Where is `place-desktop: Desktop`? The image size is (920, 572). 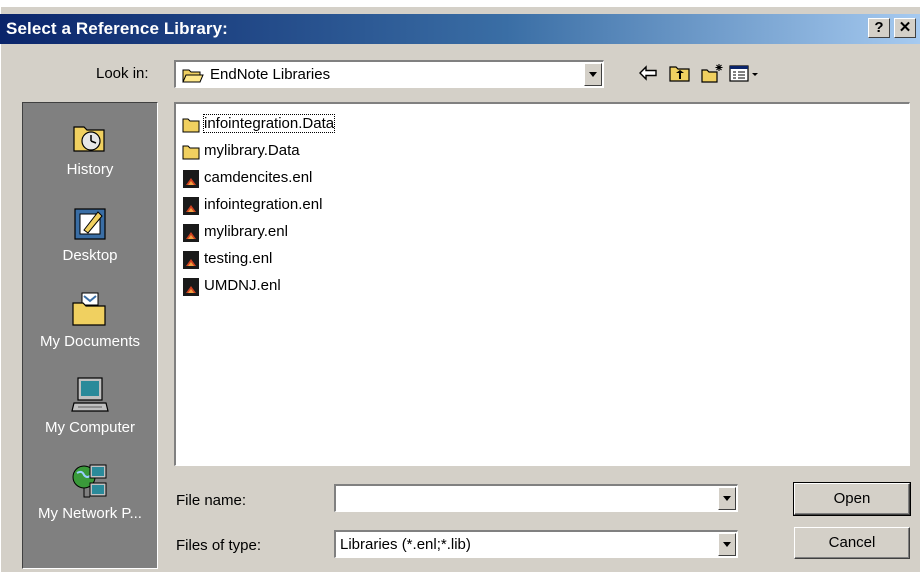 place-desktop: Desktop is located at coordinates (90, 233).